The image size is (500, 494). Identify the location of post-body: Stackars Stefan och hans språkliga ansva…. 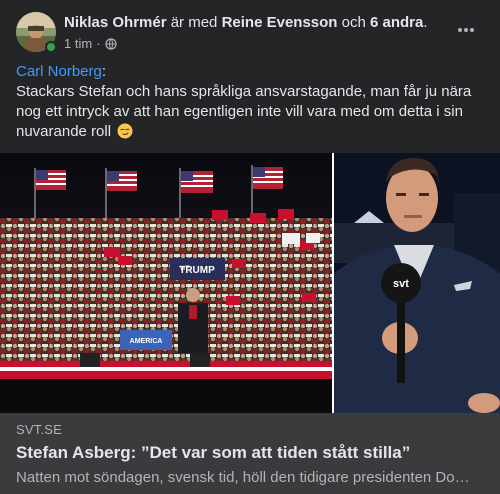
(244, 111).